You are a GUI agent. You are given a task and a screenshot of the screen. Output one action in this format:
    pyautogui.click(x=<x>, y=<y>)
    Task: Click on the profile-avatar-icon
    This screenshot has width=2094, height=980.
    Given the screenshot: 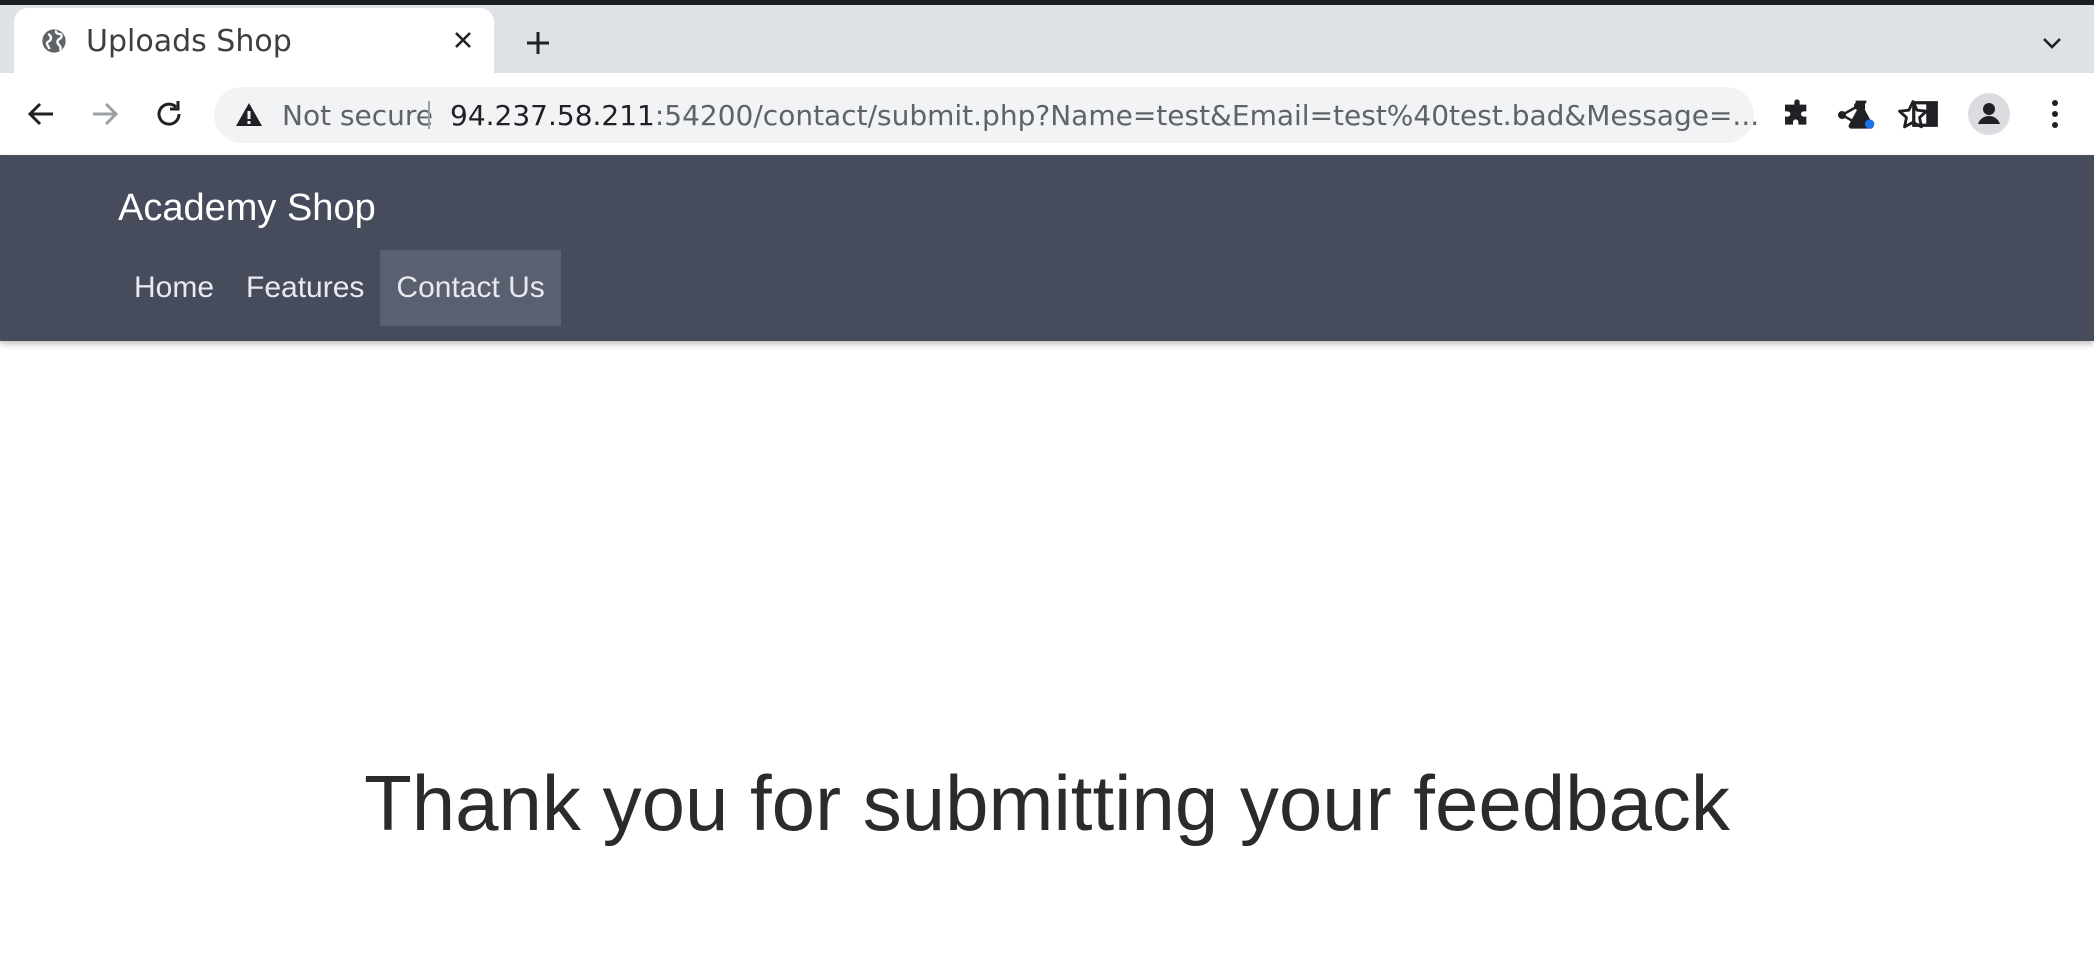 What is the action you would take?
    pyautogui.click(x=1989, y=114)
    